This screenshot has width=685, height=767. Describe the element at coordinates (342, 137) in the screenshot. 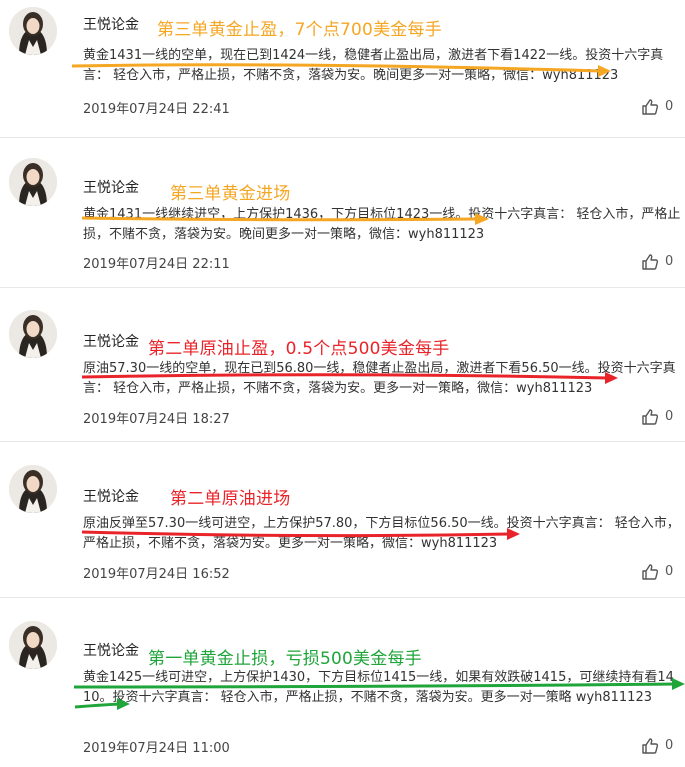

I see `divider` at that location.